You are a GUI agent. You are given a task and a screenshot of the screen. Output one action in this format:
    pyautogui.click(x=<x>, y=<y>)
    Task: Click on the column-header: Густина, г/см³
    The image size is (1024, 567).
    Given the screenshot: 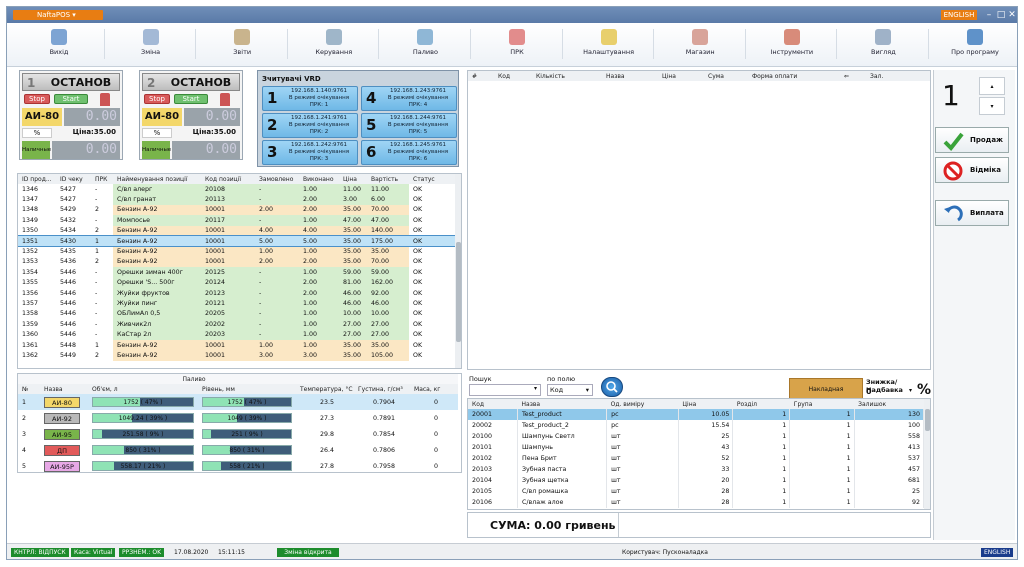 What is the action you would take?
    pyautogui.click(x=382, y=389)
    